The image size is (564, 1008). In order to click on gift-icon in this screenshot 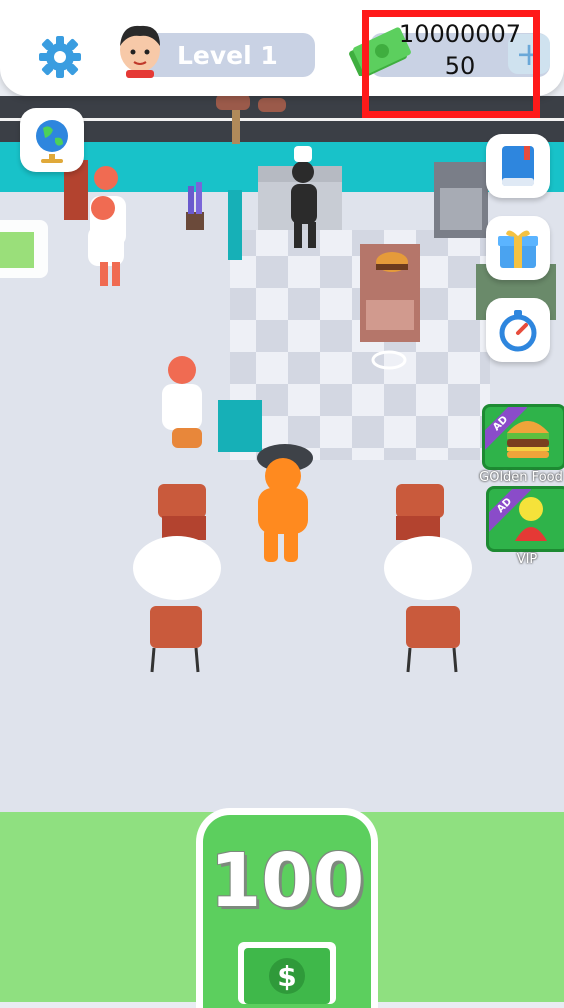, I will do `click(518, 249)`.